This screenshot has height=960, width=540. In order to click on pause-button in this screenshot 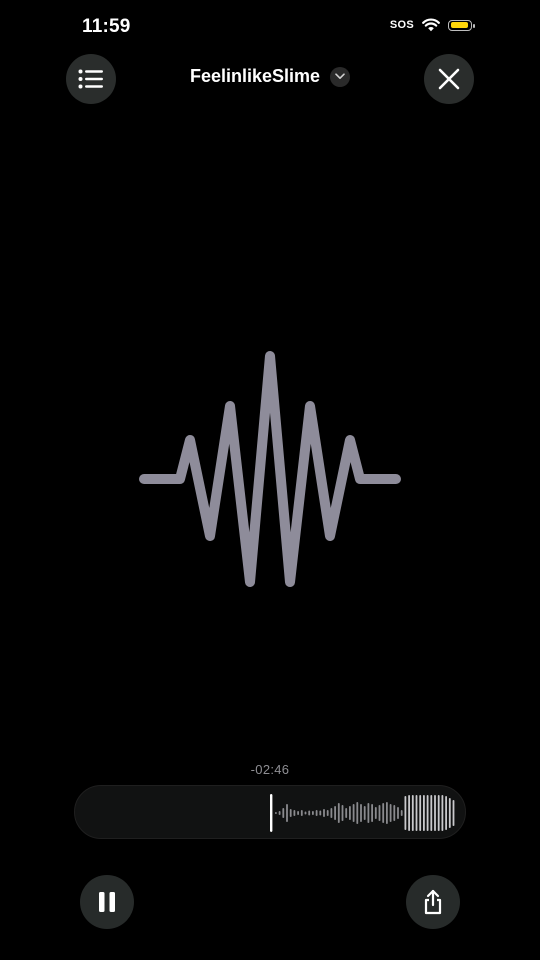, I will do `click(107, 902)`.